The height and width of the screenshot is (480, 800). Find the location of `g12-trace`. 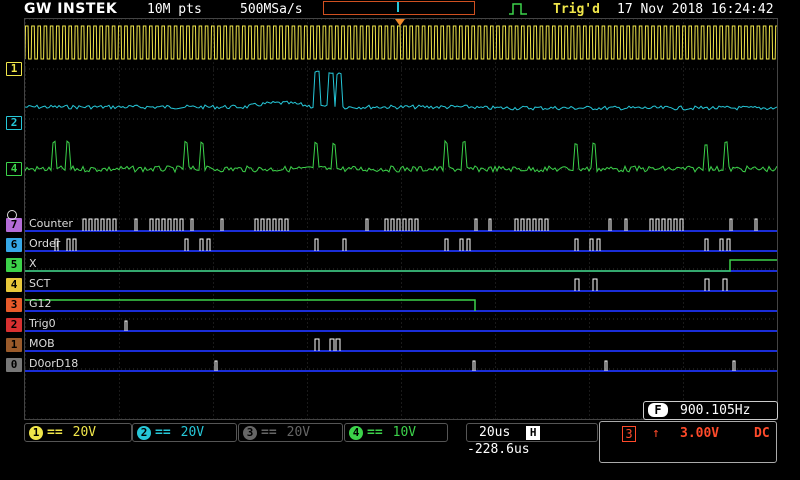

g12-trace is located at coordinates (250, 305).